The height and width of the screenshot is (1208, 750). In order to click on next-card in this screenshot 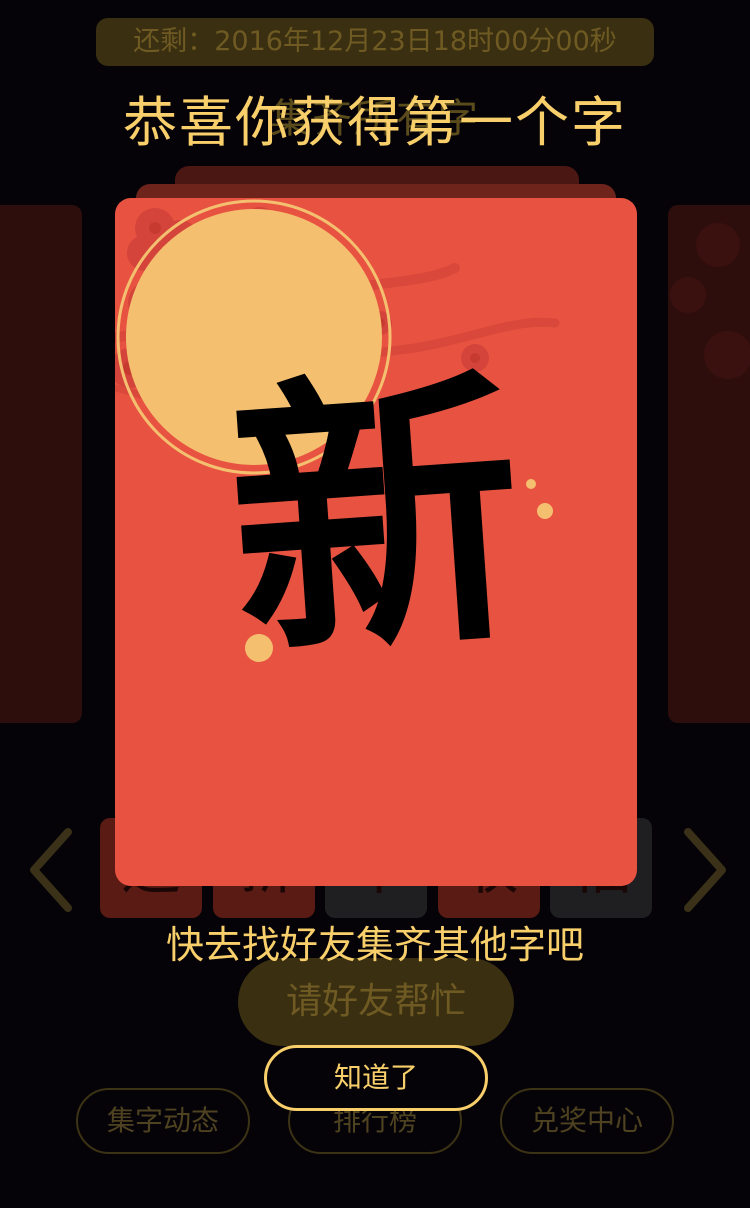, I will do `click(709, 464)`.